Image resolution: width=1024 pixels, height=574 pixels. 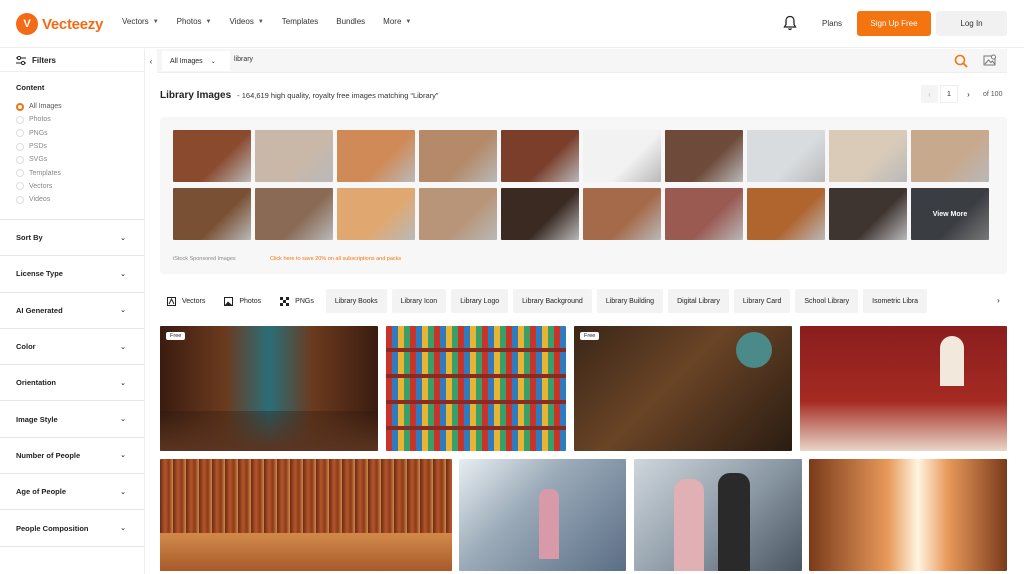 What do you see at coordinates (480, 301) in the screenshot?
I see `chip-library-logo: Library Logo` at bounding box center [480, 301].